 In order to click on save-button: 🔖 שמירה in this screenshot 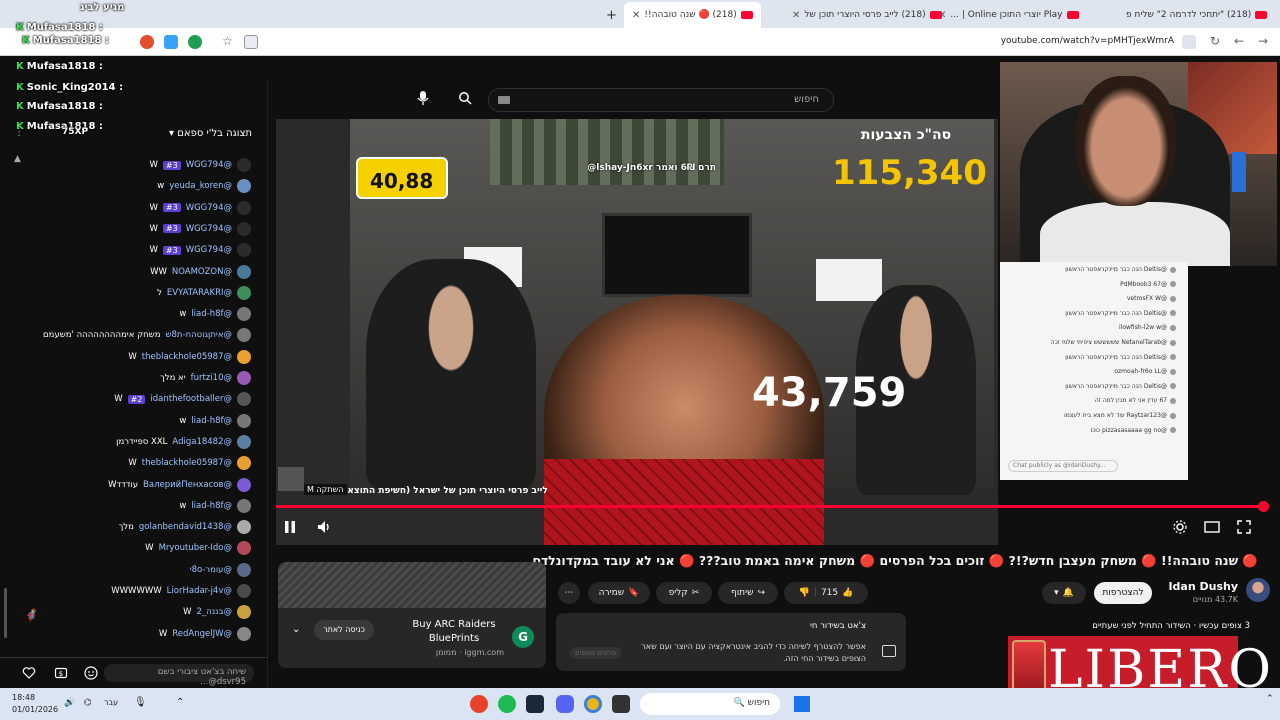, I will do `click(619, 593)`.